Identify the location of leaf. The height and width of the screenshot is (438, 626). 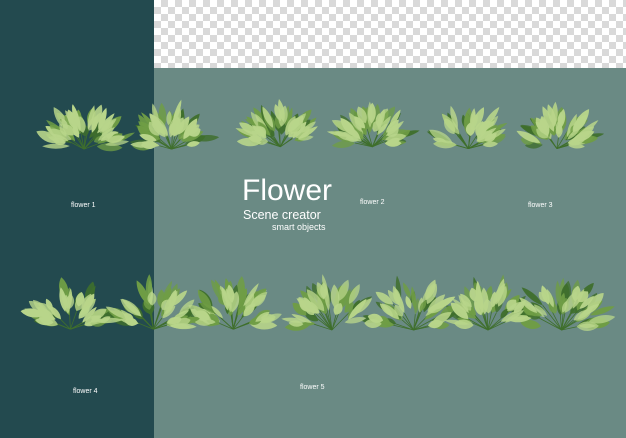
(56, 146).